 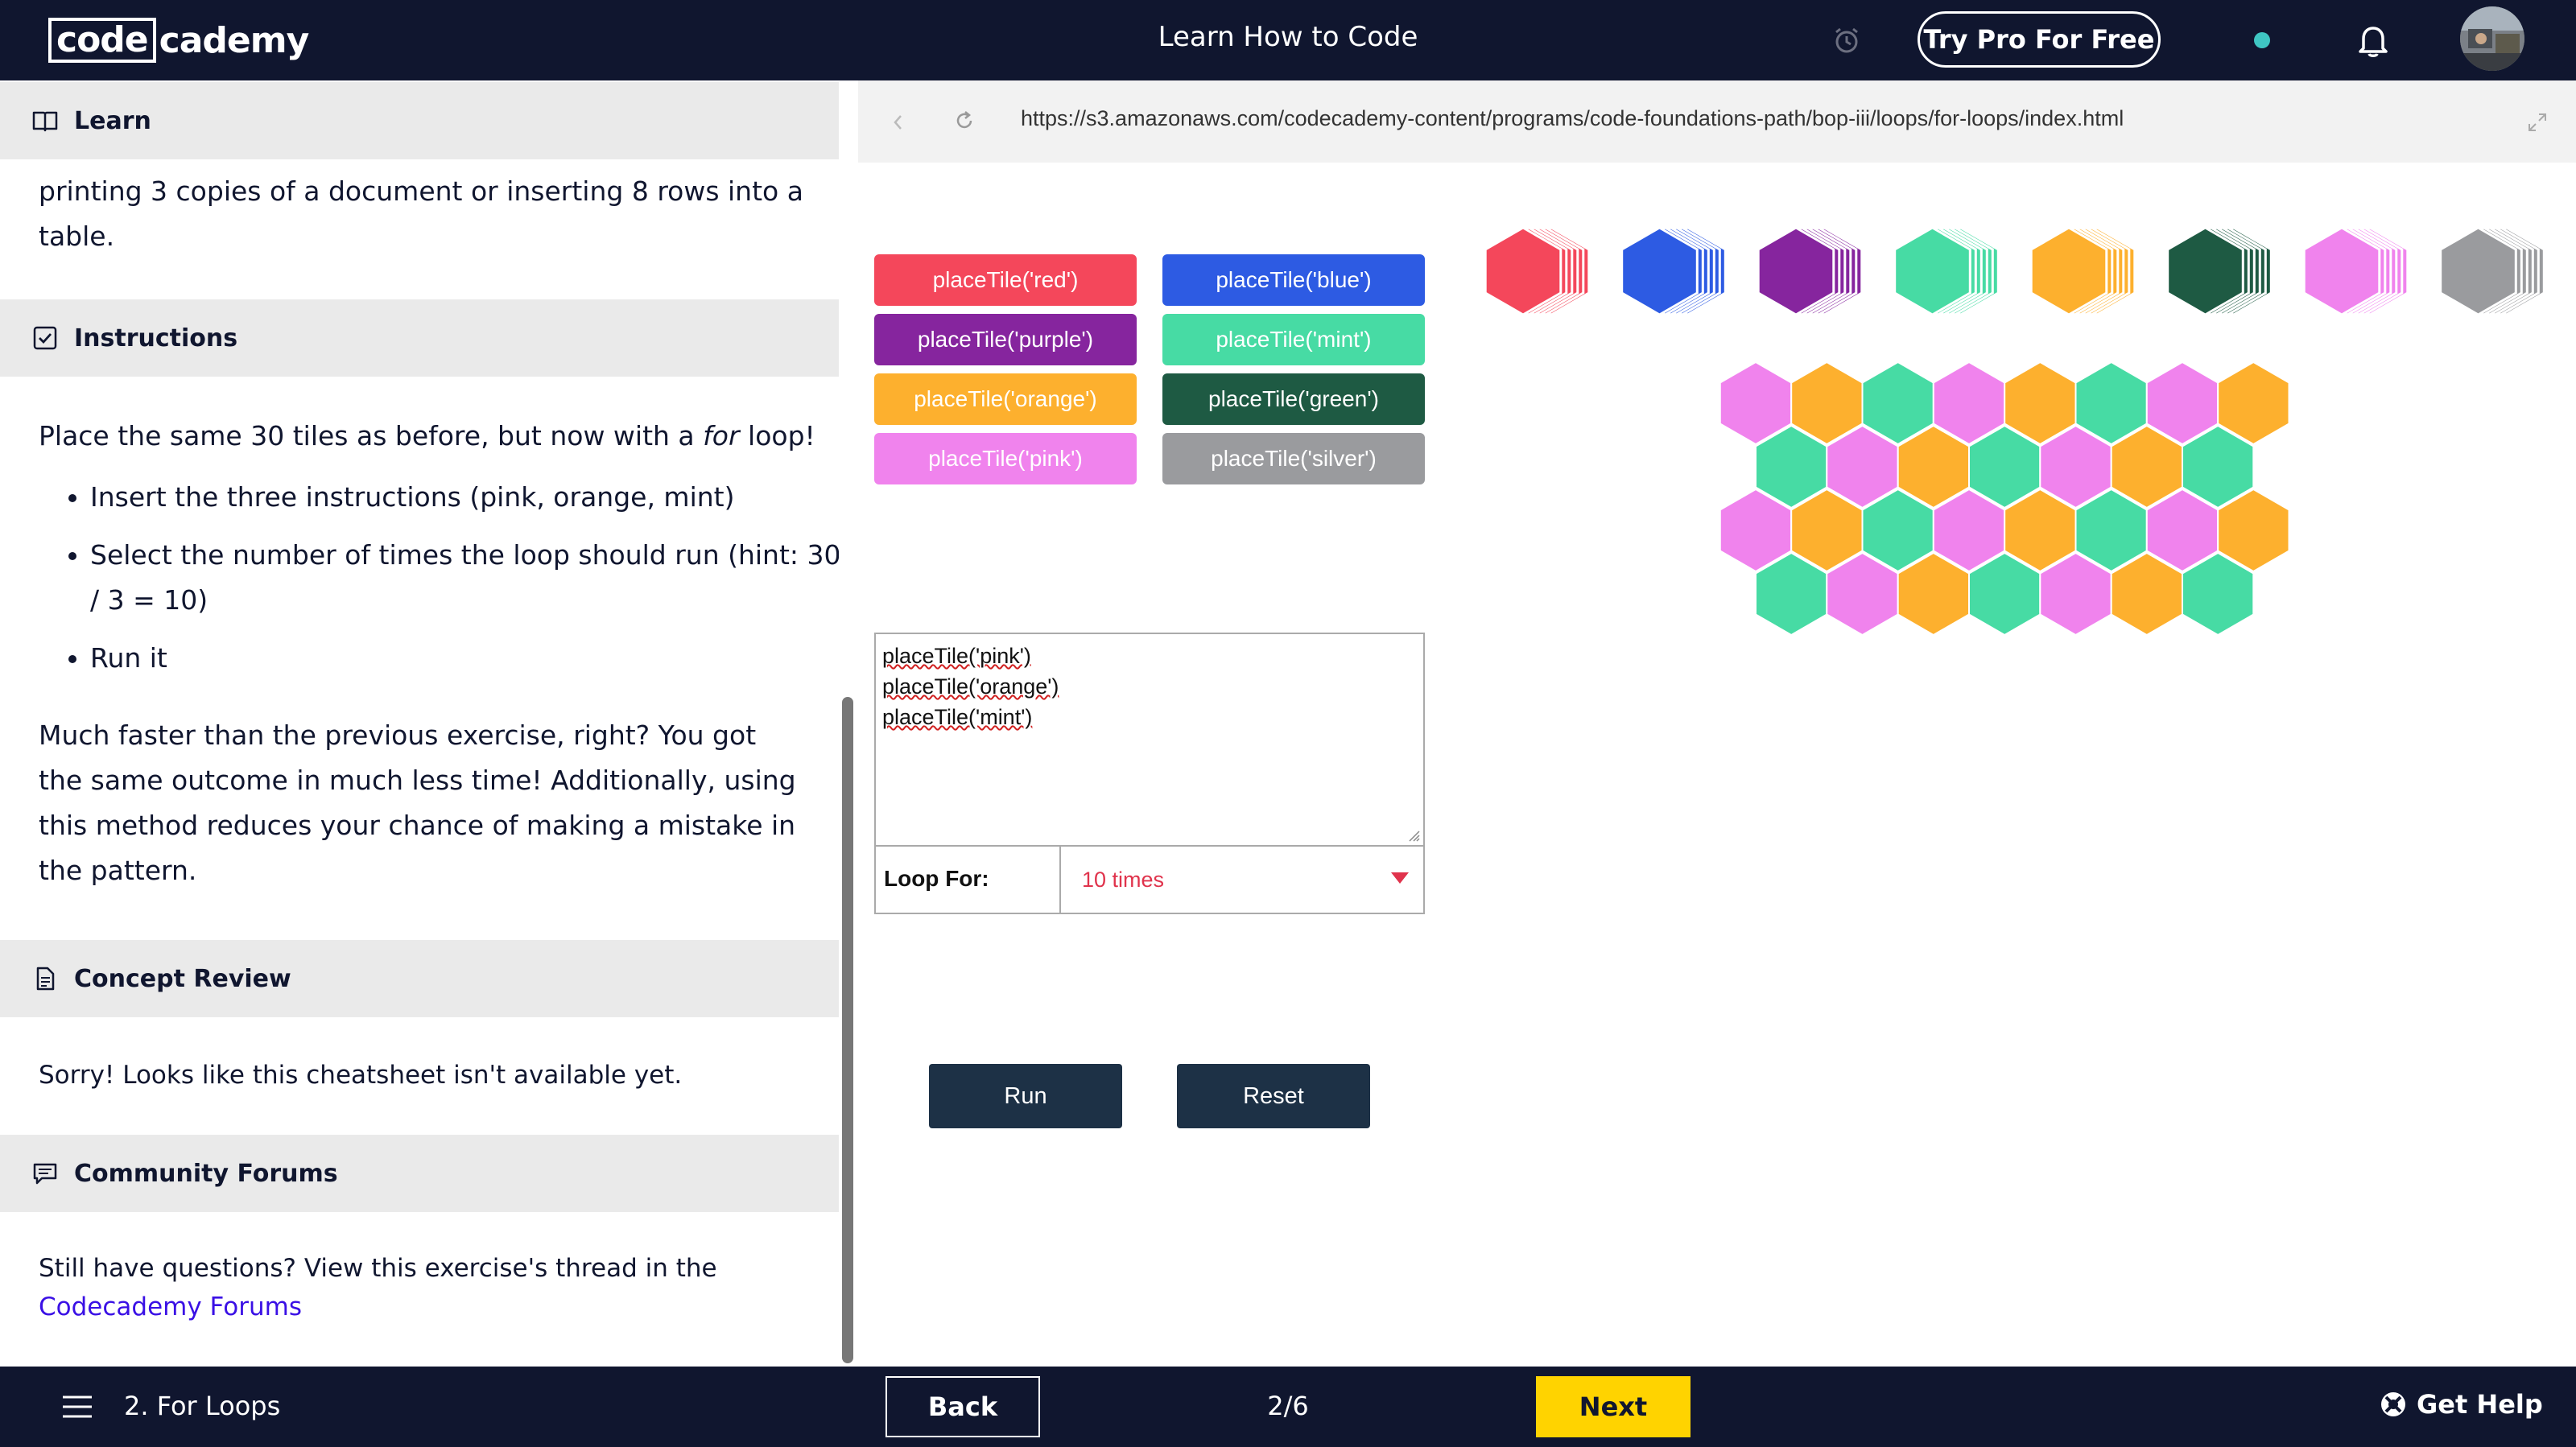 What do you see at coordinates (1006, 340) in the screenshot?
I see `place-tile-purple-button: placeTile('purple')` at bounding box center [1006, 340].